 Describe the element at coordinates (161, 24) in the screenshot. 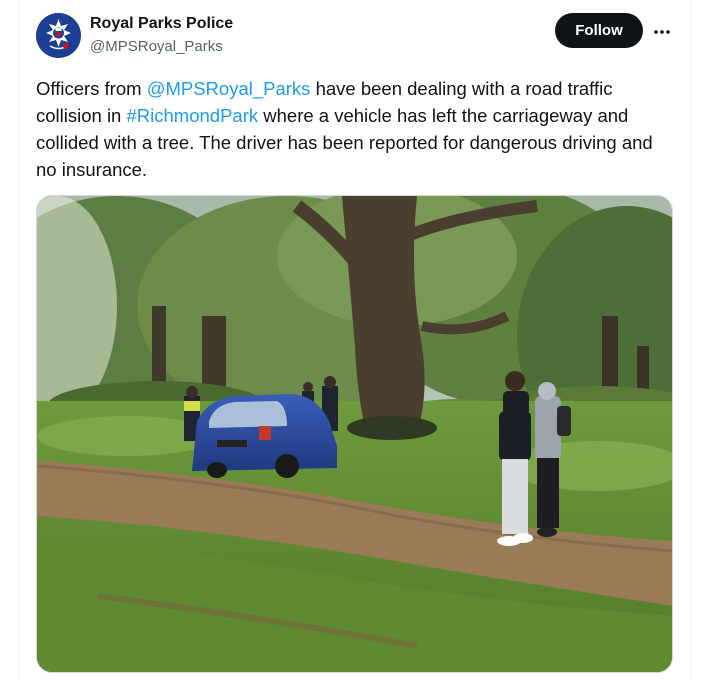

I see `author-display-name: Royal Parks Police` at that location.